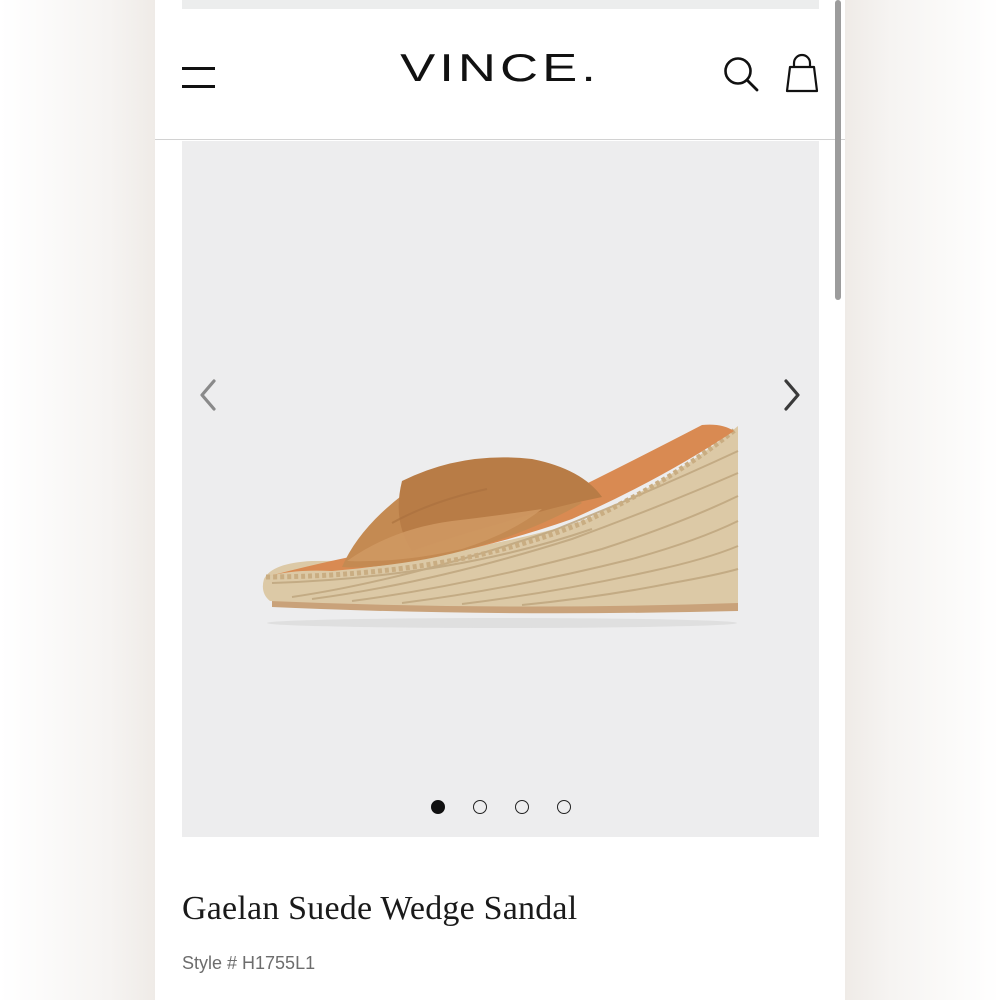  I want to click on site-header: VINCE., so click(500, 74).